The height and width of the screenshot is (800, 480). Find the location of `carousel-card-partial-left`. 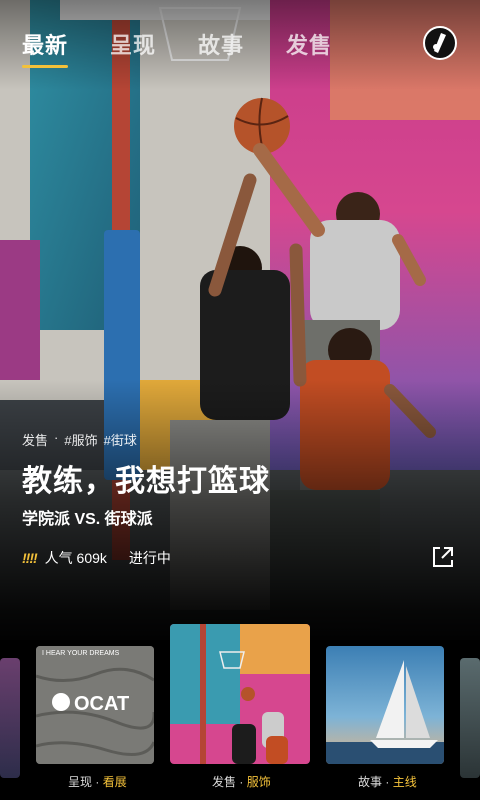

carousel-card-partial-left is located at coordinates (10, 718).